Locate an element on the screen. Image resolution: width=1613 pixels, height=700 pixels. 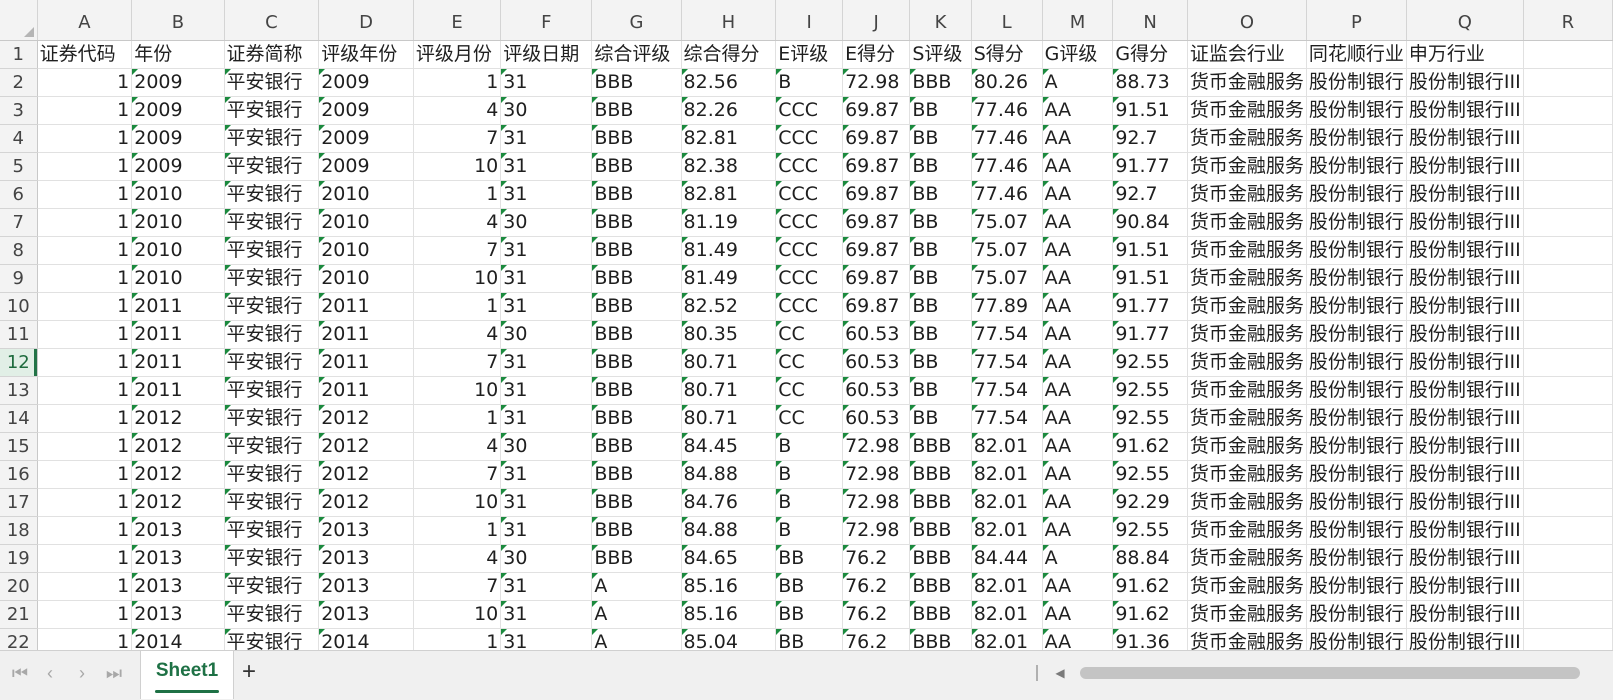
cell-p7: 股份制银行 is located at coordinates (1356, 222).